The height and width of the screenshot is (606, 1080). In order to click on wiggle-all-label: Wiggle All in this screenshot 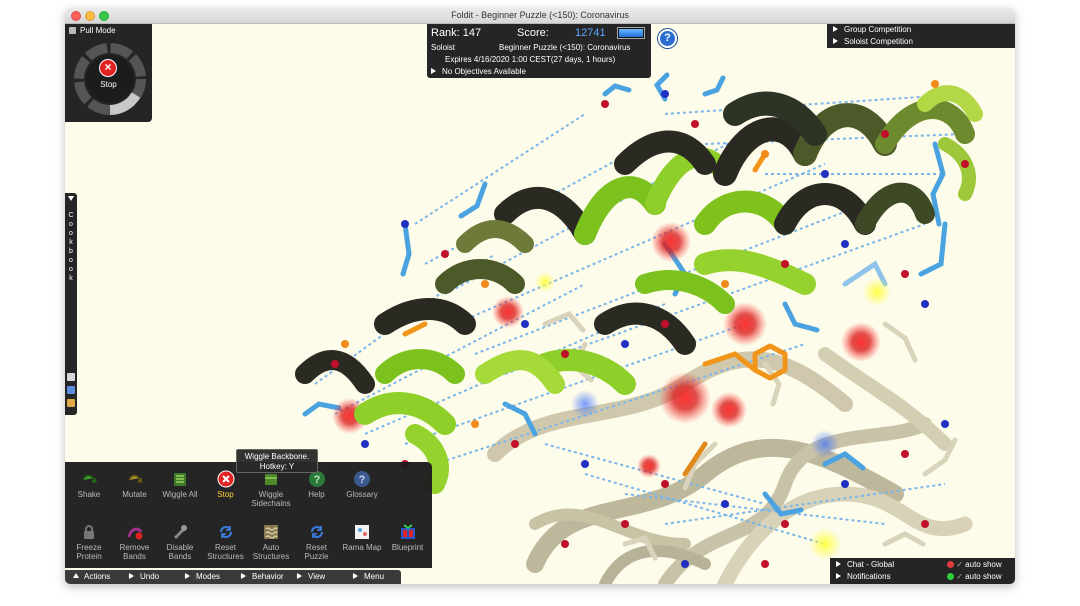, I will do `click(180, 494)`.